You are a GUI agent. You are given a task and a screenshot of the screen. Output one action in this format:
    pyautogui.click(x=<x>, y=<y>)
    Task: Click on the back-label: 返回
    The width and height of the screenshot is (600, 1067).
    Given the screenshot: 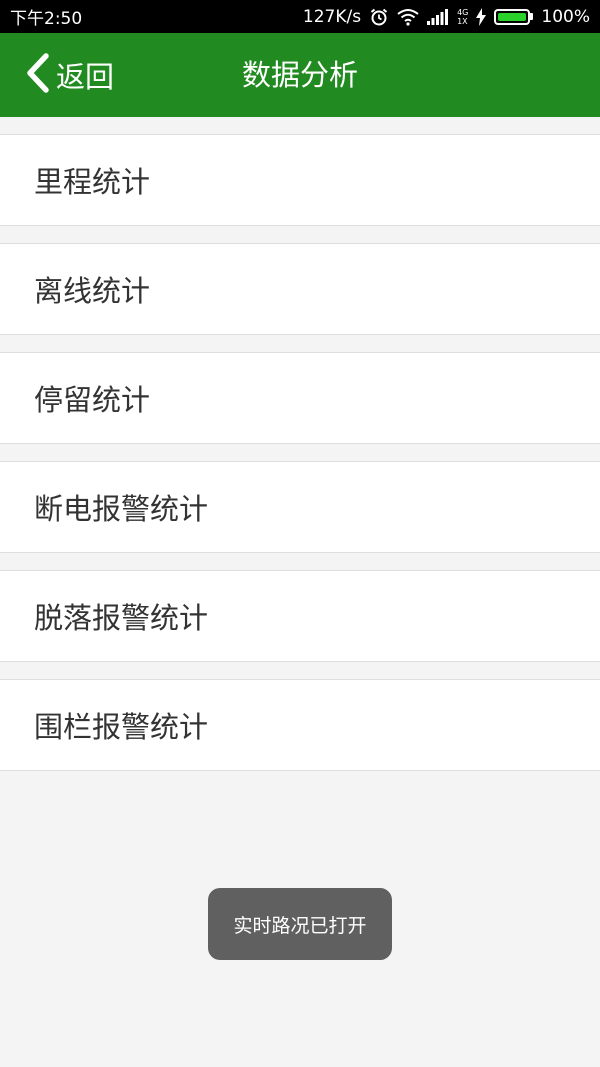 What is the action you would take?
    pyautogui.click(x=85, y=77)
    